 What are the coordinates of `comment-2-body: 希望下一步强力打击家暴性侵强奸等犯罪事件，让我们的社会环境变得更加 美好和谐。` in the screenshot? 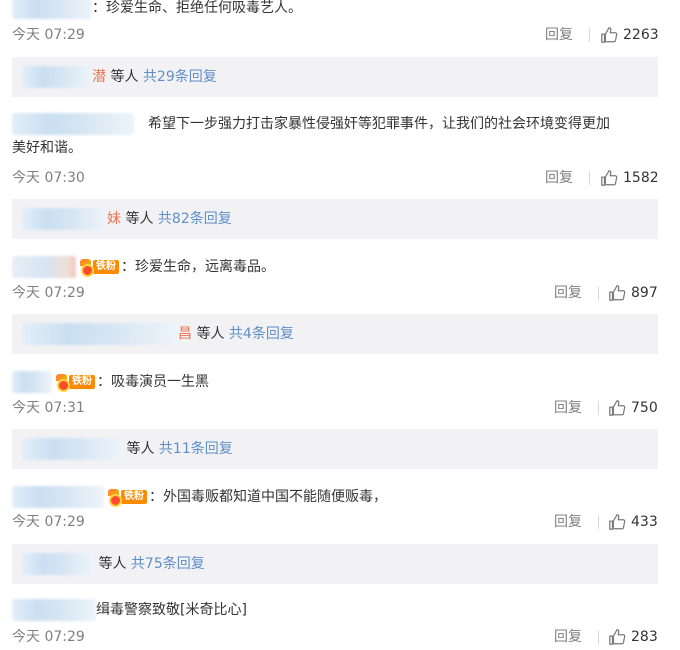 It's located at (339, 136).